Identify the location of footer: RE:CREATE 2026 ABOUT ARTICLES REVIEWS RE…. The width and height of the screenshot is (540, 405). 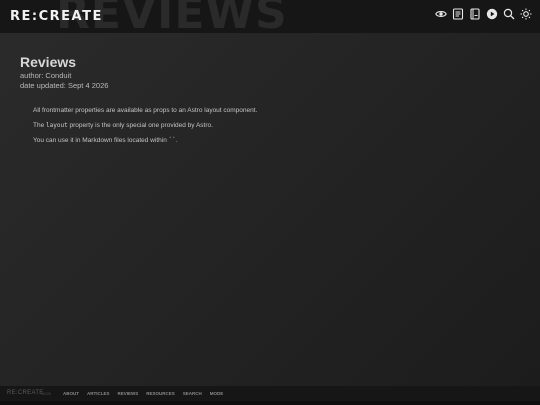
(270, 393).